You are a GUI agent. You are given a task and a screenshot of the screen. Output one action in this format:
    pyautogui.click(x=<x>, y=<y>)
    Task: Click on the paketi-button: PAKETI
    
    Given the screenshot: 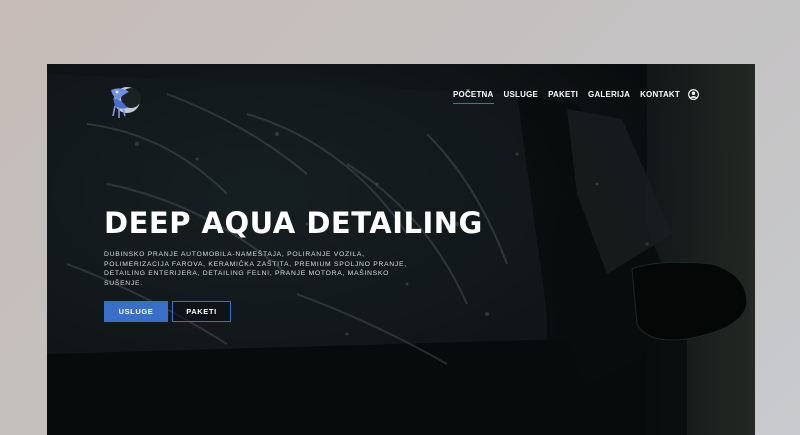 What is the action you would take?
    pyautogui.click(x=201, y=311)
    